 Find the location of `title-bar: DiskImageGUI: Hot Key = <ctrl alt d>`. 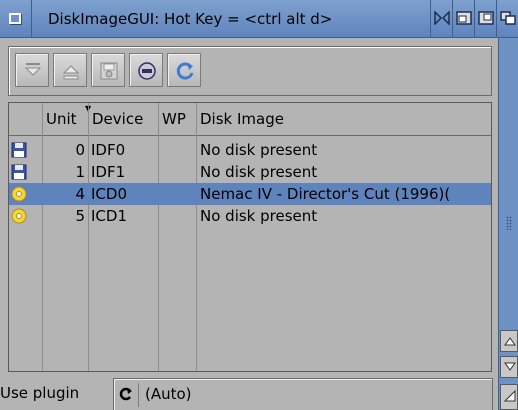

title-bar: DiskImageGUI: Hot Key = <ctrl alt d> is located at coordinates (259, 19).